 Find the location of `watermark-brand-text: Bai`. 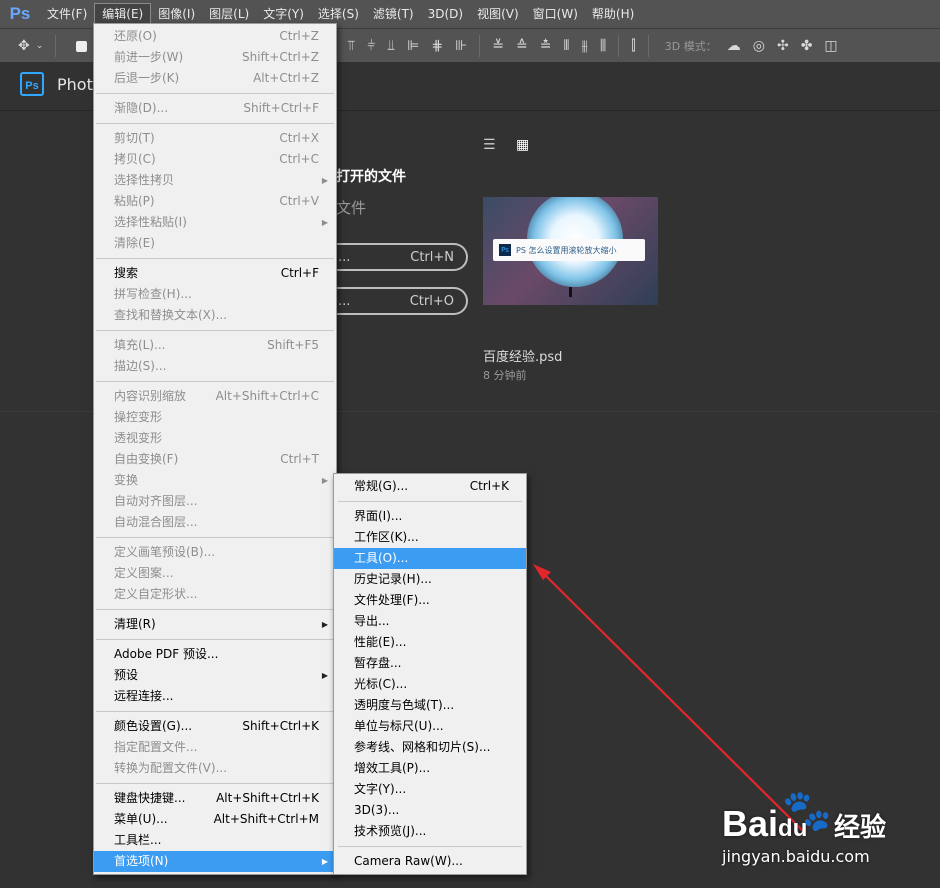

watermark-brand-text: Bai is located at coordinates (750, 823).